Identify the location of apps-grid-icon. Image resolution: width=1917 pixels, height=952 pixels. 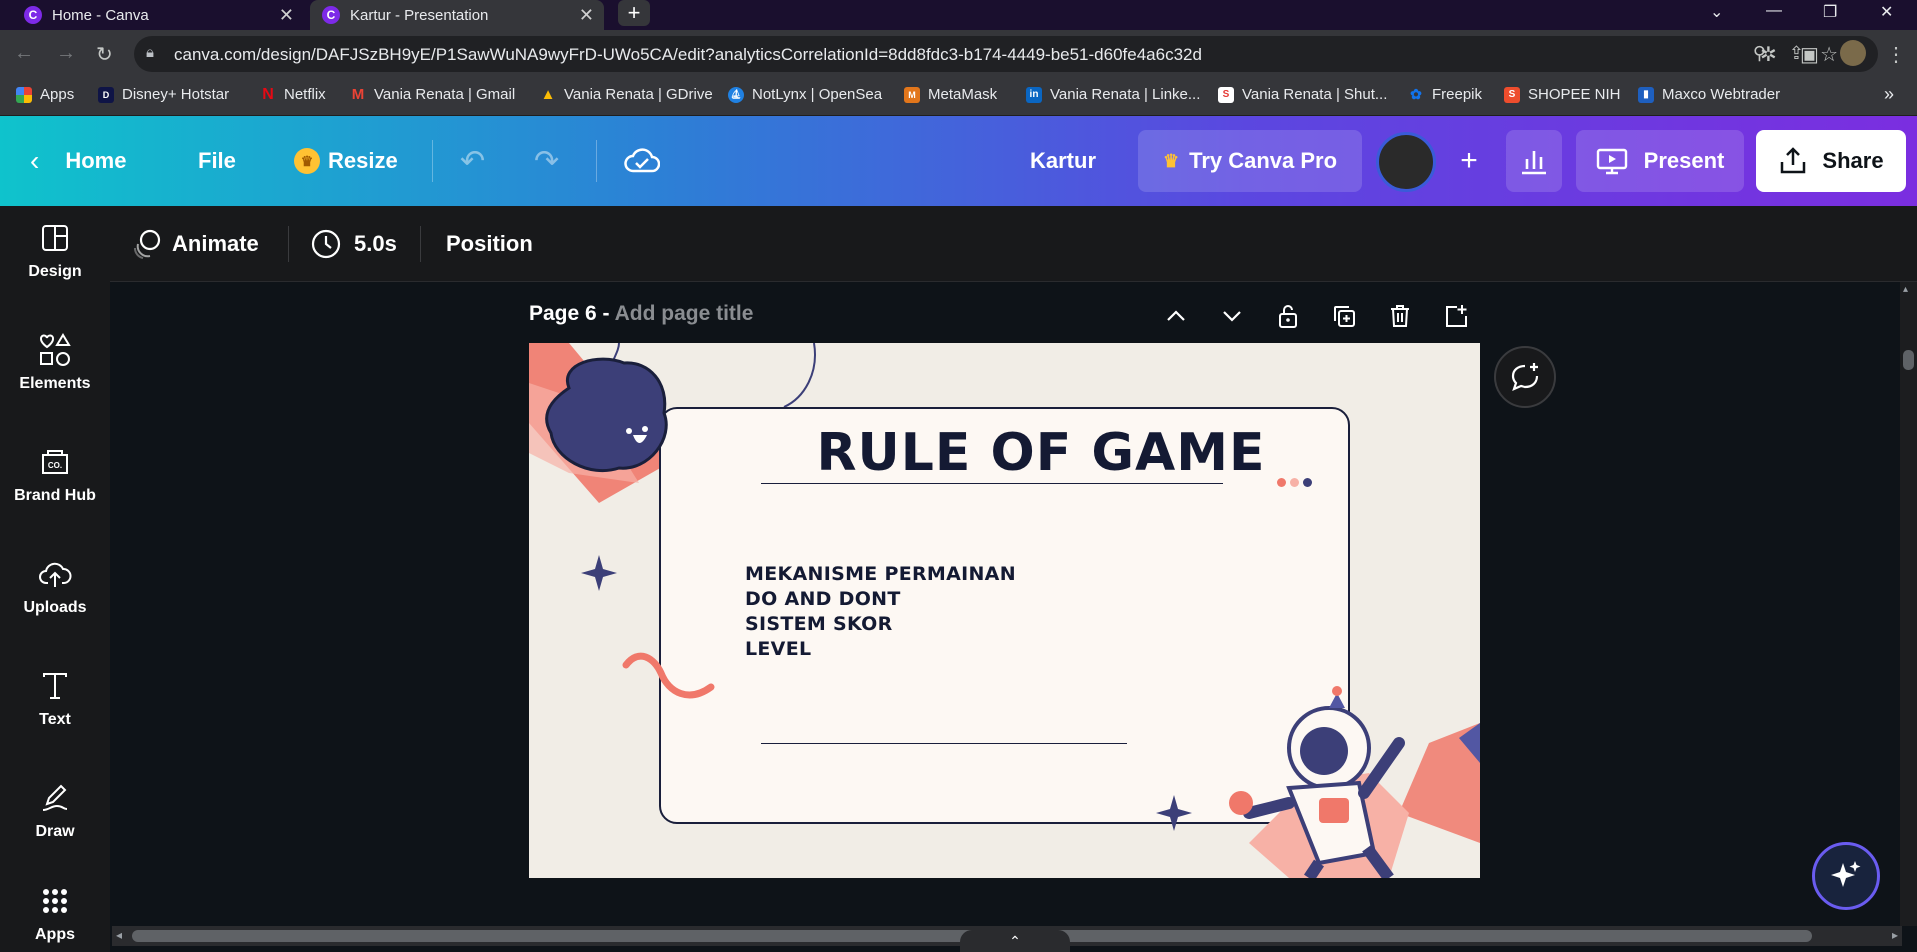
(55, 901).